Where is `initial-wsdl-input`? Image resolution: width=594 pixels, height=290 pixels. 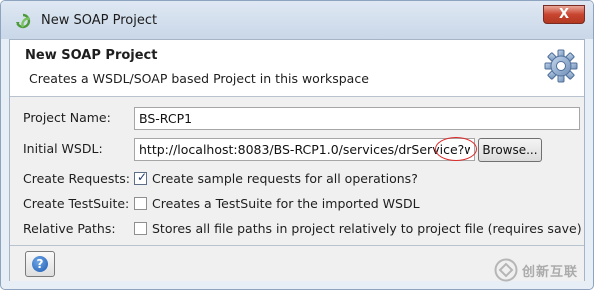 initial-wsdl-input is located at coordinates (304, 149).